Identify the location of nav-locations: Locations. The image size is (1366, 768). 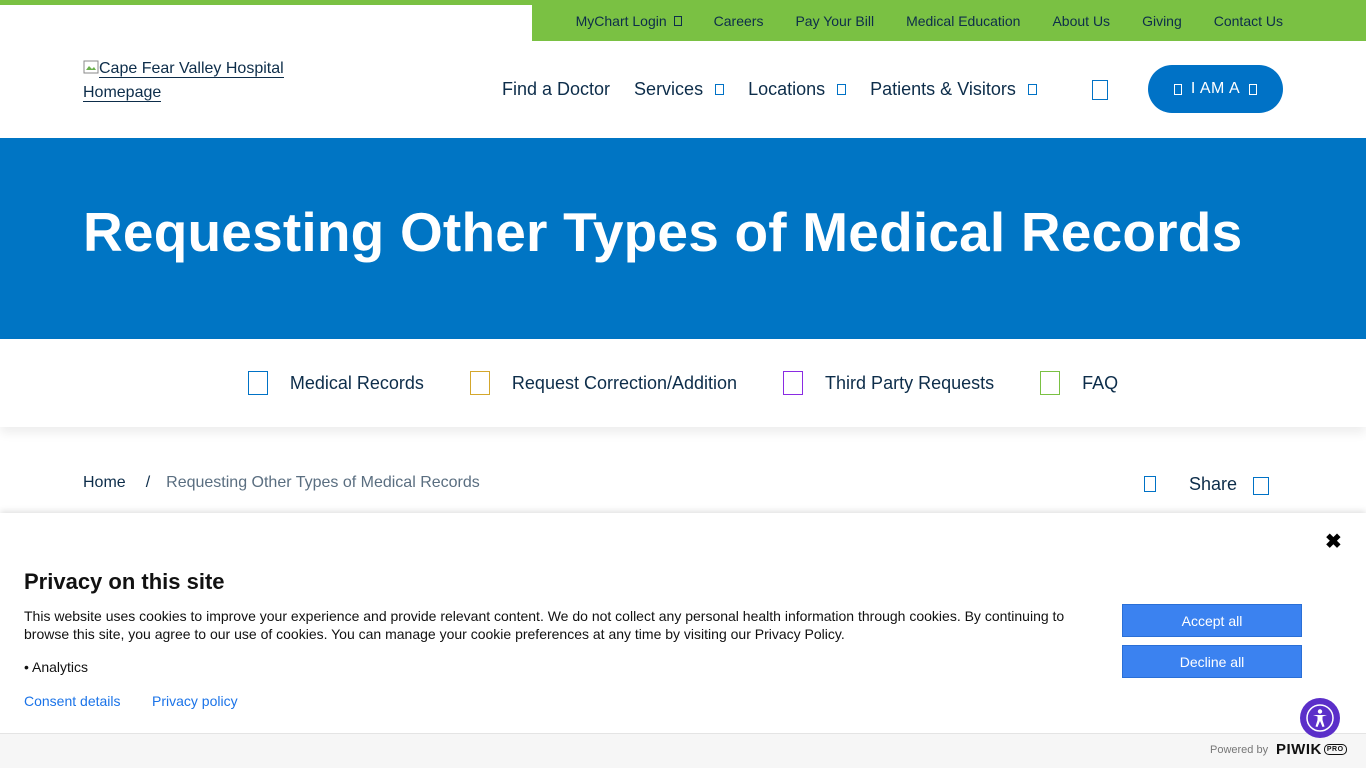
(797, 89).